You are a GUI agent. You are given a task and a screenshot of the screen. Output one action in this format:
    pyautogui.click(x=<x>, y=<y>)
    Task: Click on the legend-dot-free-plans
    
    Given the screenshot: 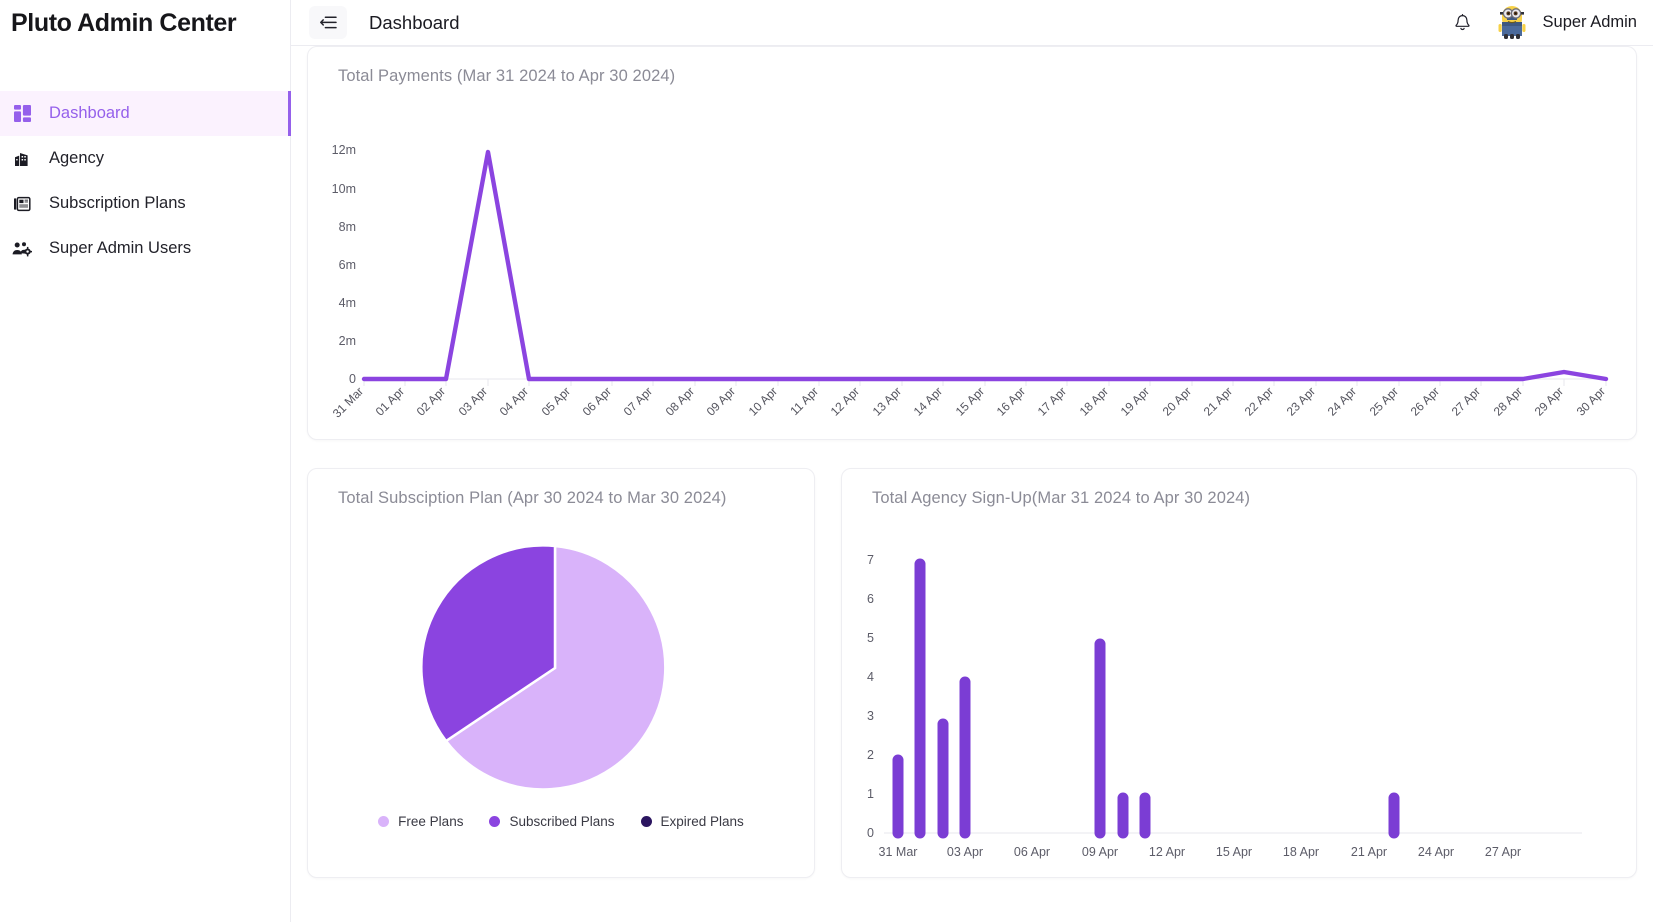 What is the action you would take?
    pyautogui.click(x=384, y=821)
    